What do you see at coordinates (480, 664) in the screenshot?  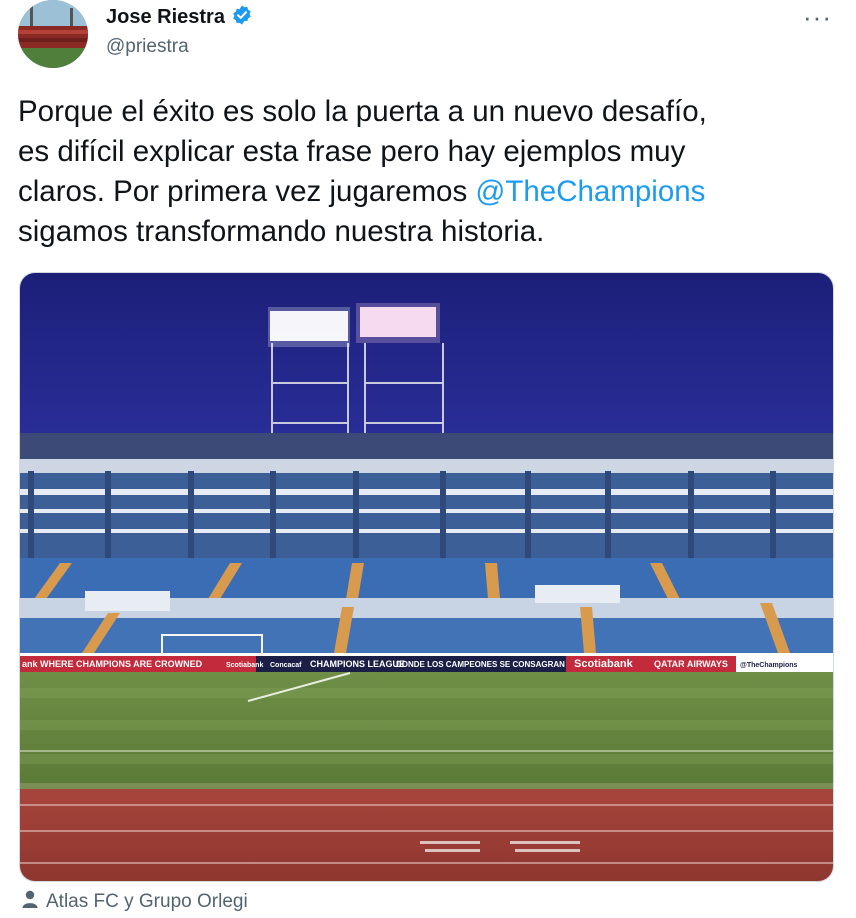 I see `banner-text-spanish: DONDE LOS CAMPEONES SE CONSAGRAN` at bounding box center [480, 664].